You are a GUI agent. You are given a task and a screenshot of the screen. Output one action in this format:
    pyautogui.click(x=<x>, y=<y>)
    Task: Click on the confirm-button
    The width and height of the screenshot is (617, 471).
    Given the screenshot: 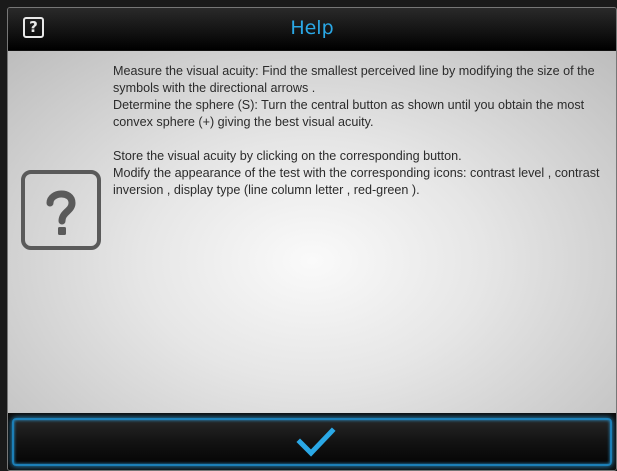 What is the action you would take?
    pyautogui.click(x=312, y=442)
    